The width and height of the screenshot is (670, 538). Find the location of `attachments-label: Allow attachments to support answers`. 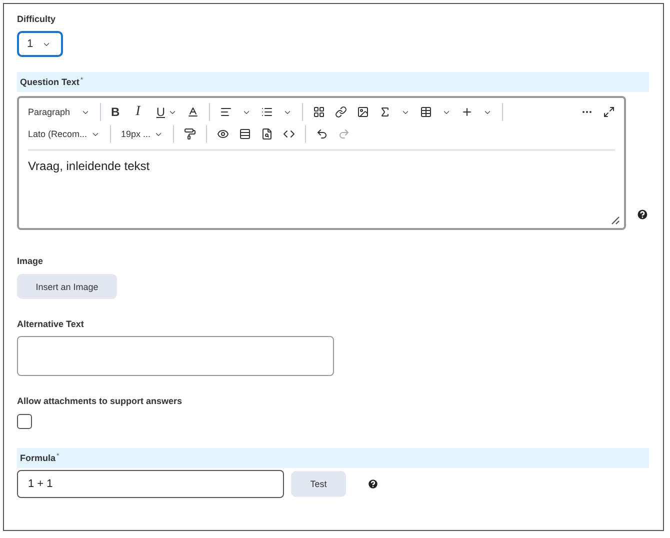

attachments-label: Allow attachments to support answers is located at coordinates (99, 401).